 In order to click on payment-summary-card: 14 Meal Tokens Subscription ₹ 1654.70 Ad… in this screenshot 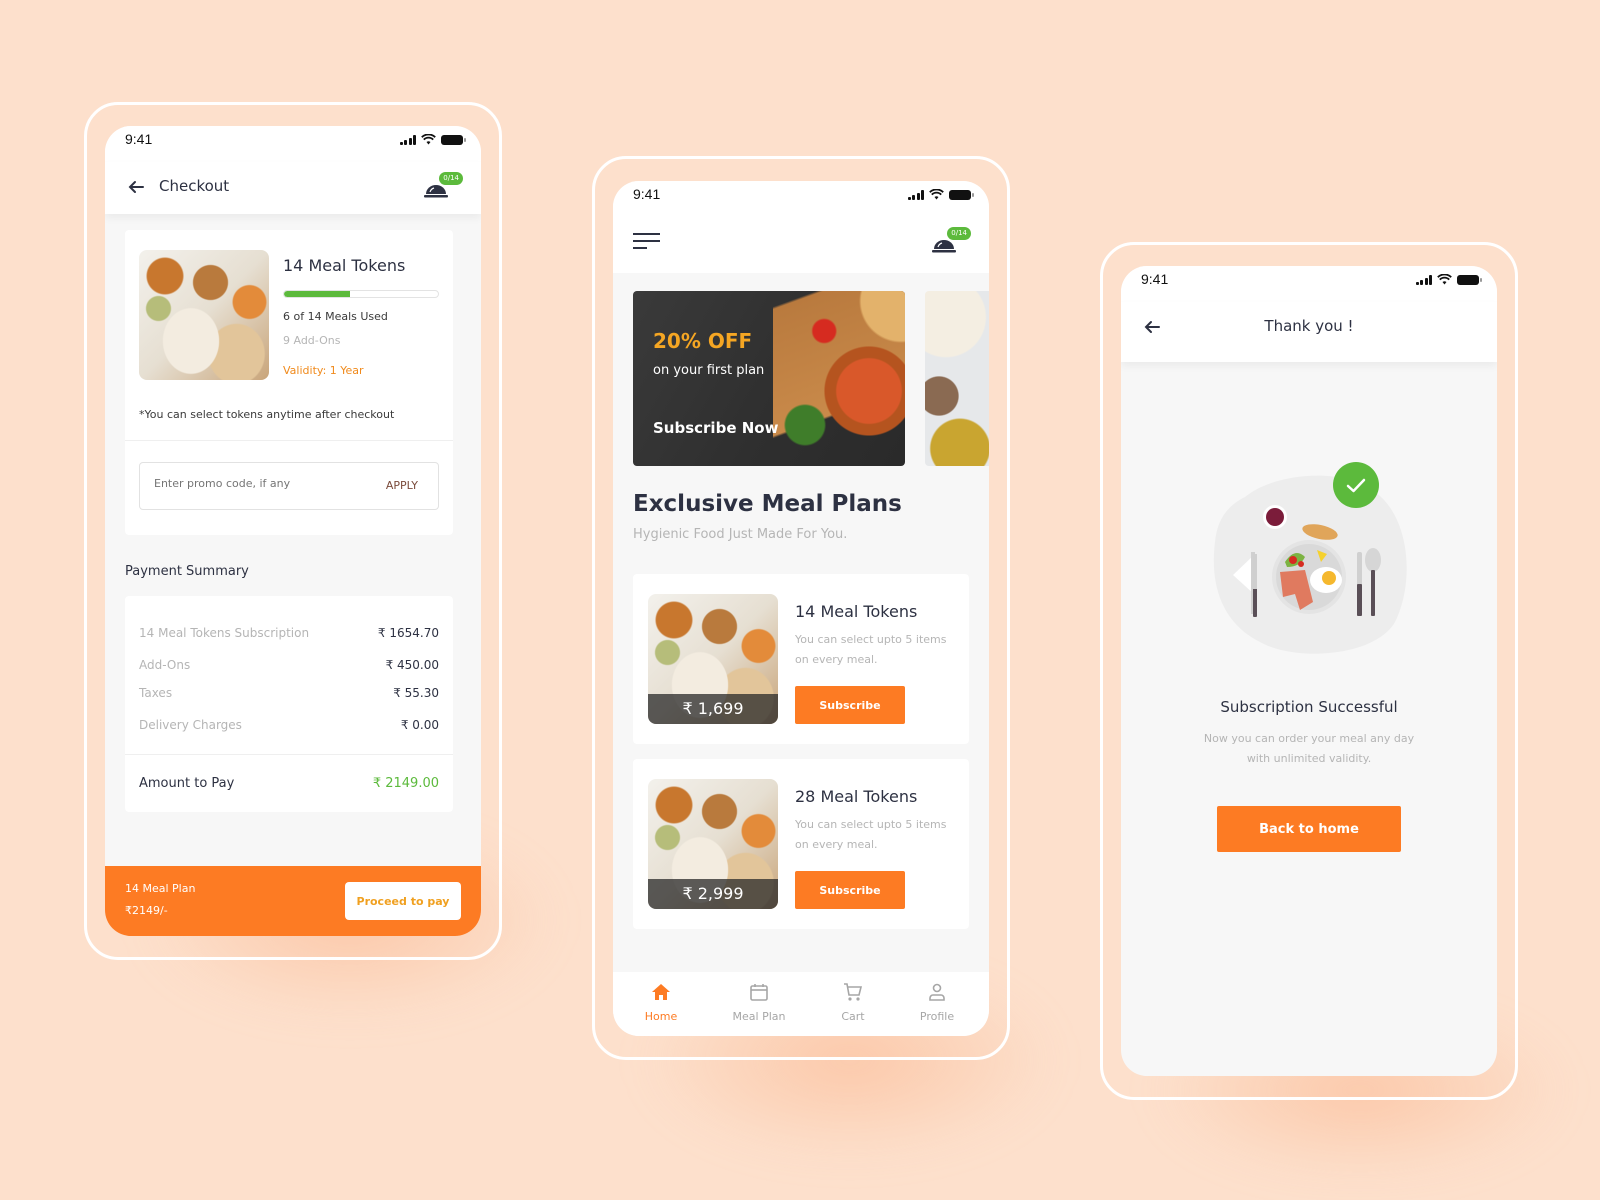, I will do `click(289, 704)`.